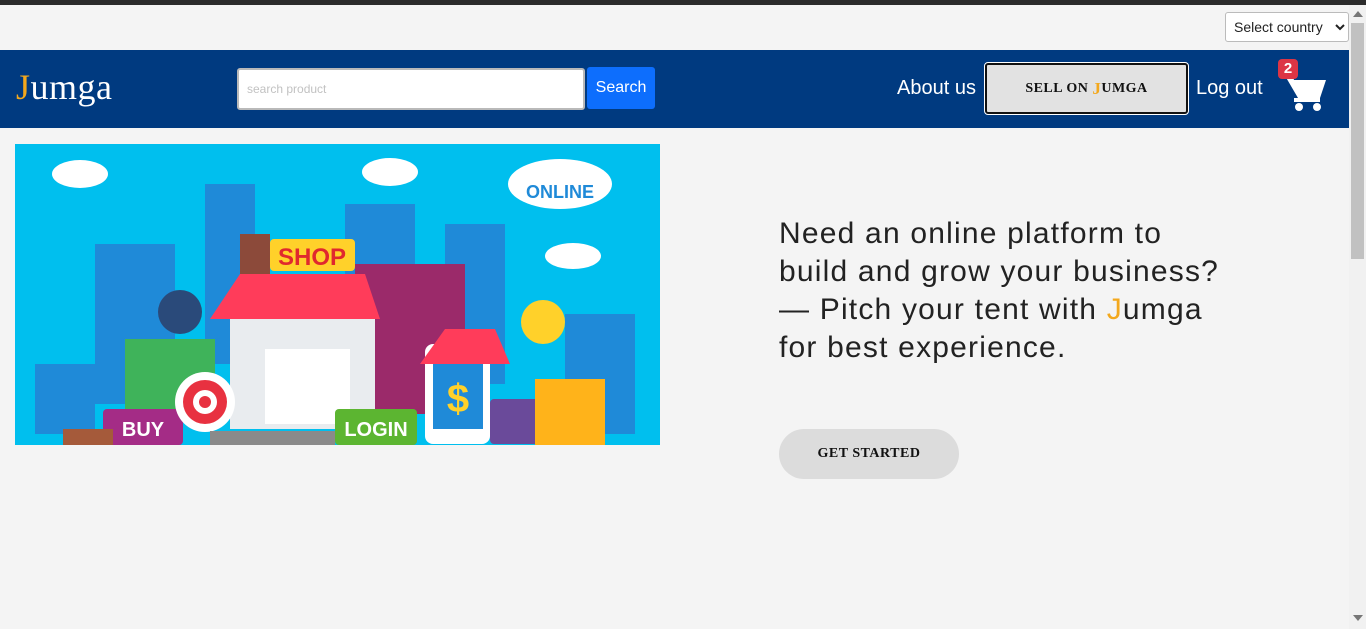 This screenshot has height=629, width=1366. Describe the element at coordinates (312, 257) in the screenshot. I see `shop-label: SHOP` at that location.